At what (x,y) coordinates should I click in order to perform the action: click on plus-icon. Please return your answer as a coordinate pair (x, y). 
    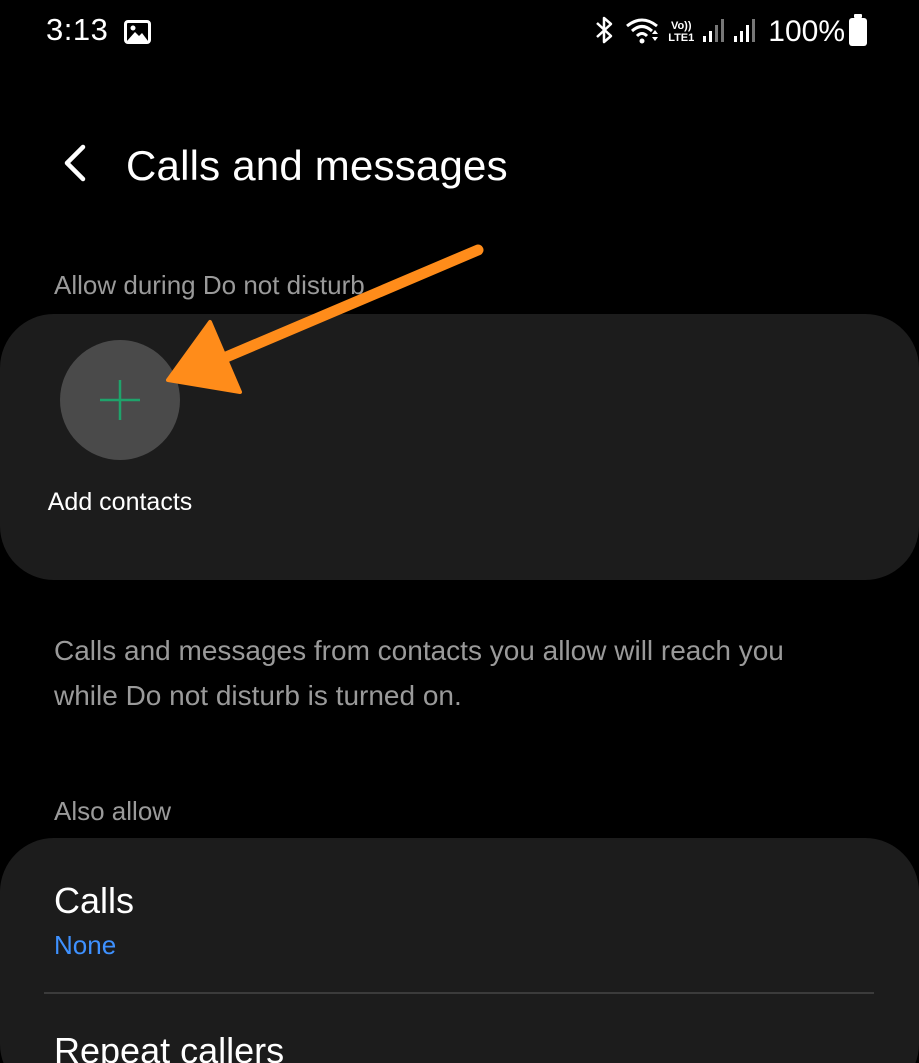
    Looking at the image, I should click on (120, 400).